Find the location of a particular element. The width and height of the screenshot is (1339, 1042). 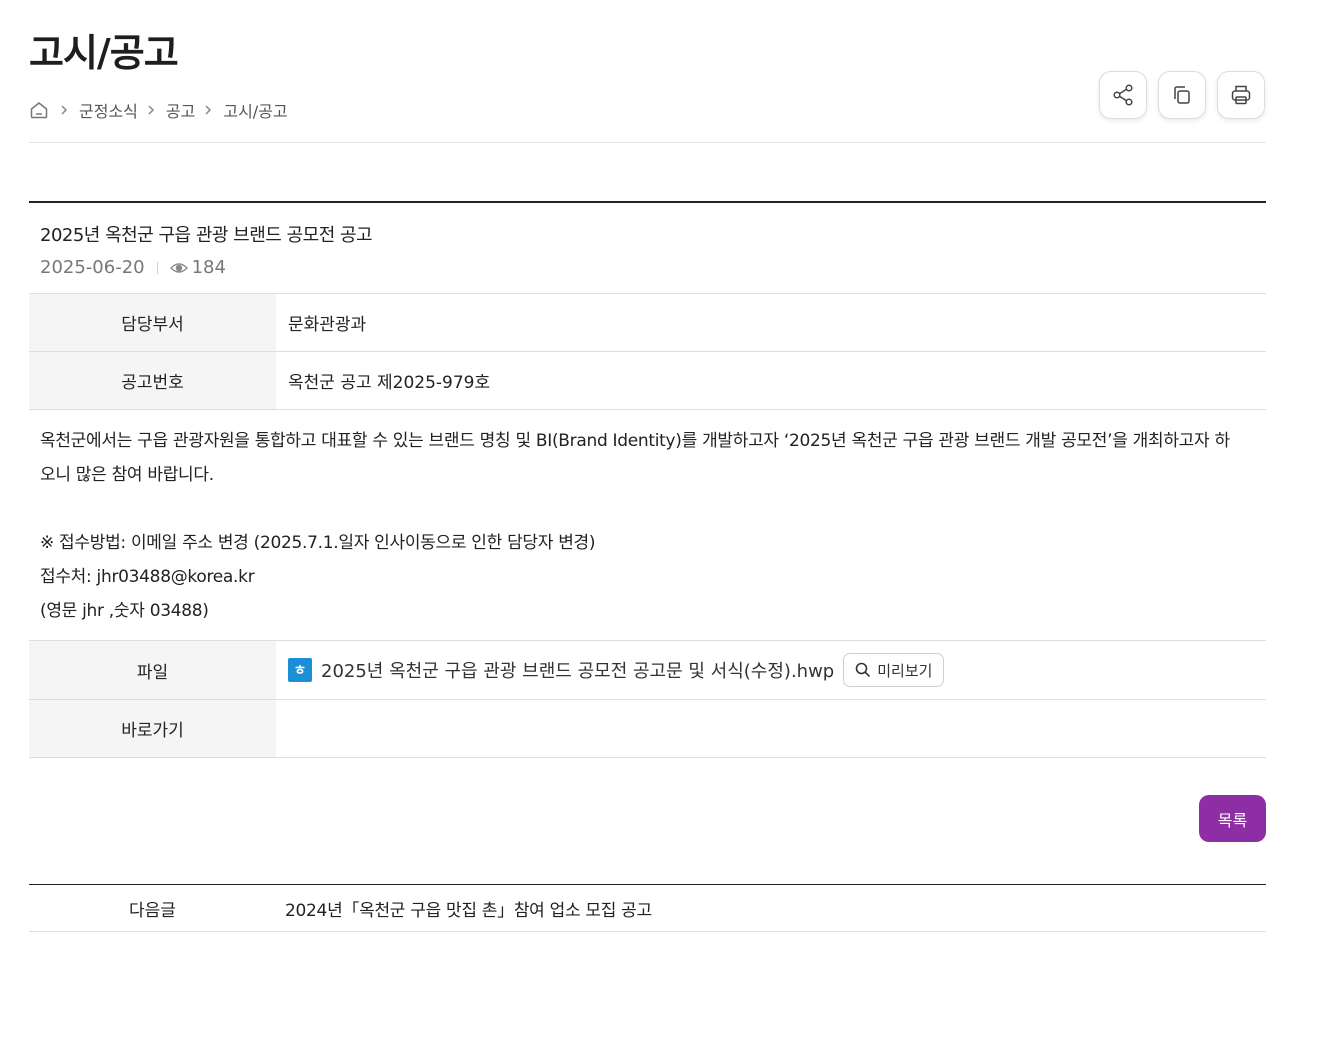

copy-icon is located at coordinates (1182, 95).